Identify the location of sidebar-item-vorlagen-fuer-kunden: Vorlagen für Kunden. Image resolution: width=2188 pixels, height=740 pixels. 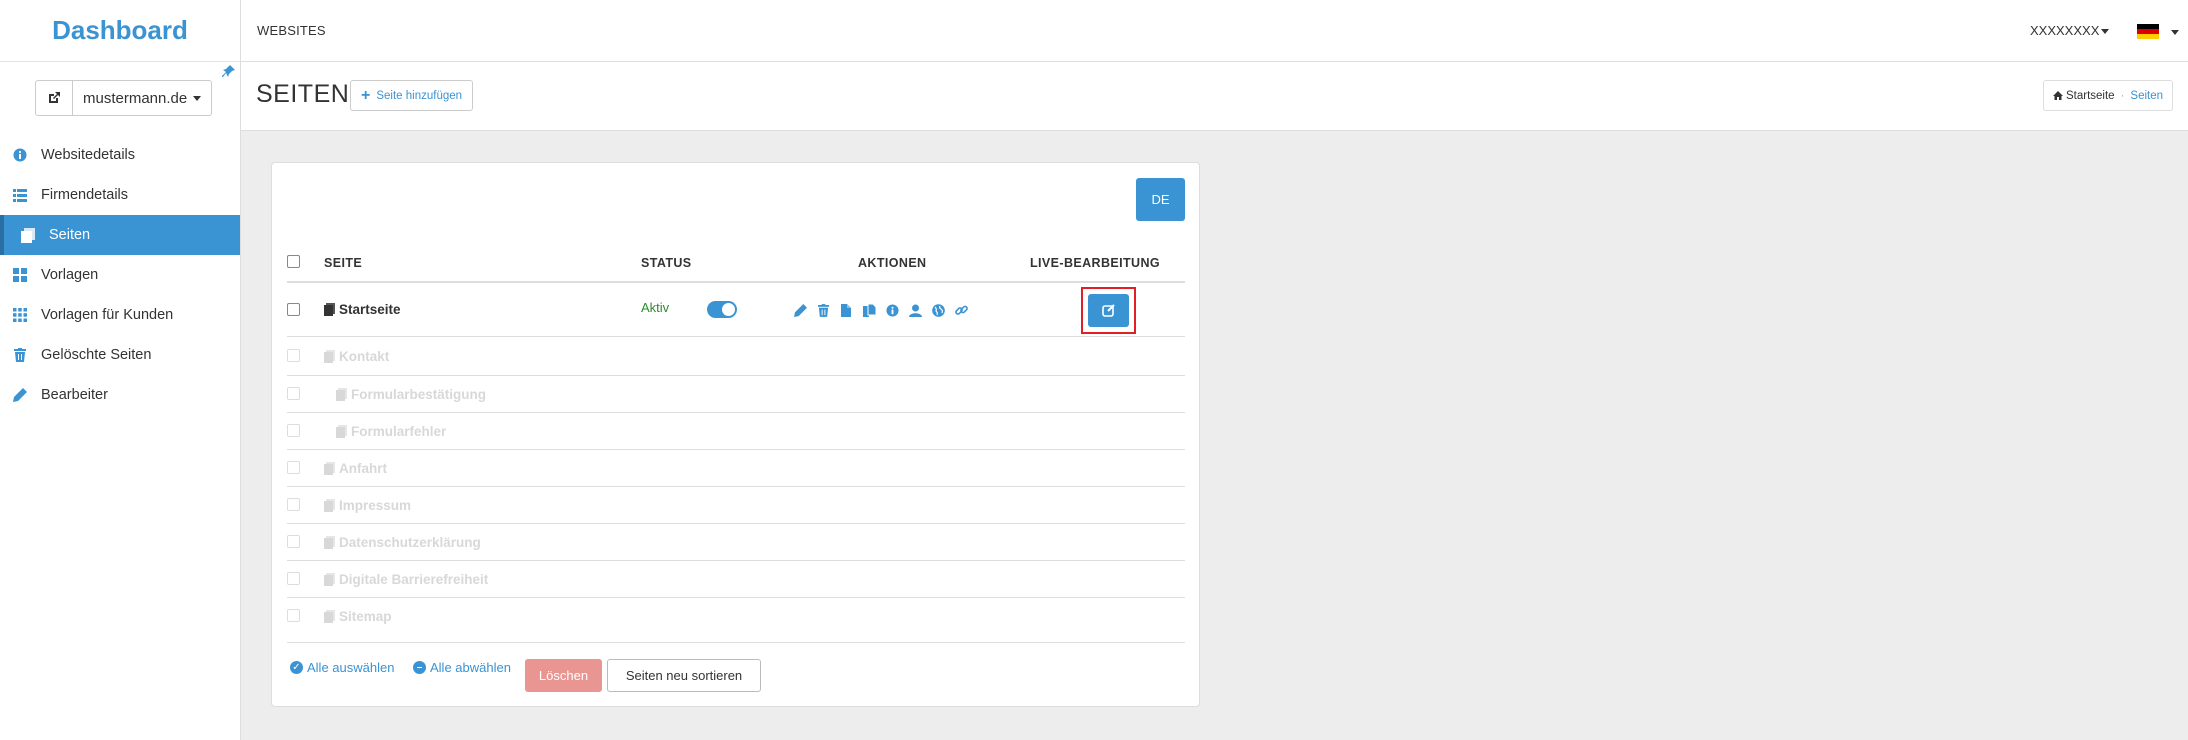
(120, 315).